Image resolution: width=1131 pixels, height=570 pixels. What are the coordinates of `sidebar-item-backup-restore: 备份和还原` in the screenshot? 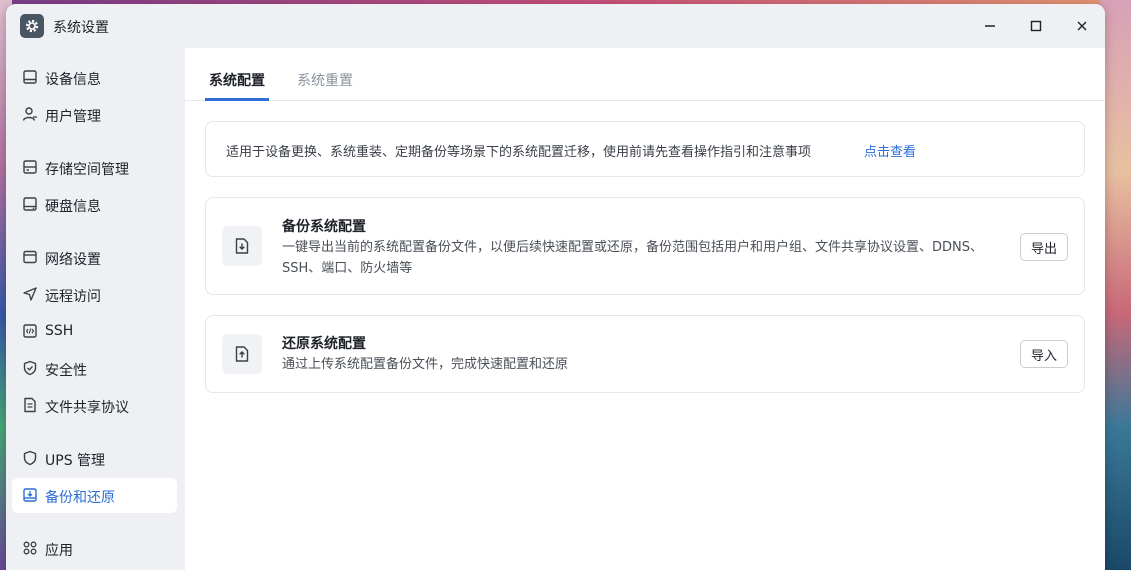 It's located at (94, 495).